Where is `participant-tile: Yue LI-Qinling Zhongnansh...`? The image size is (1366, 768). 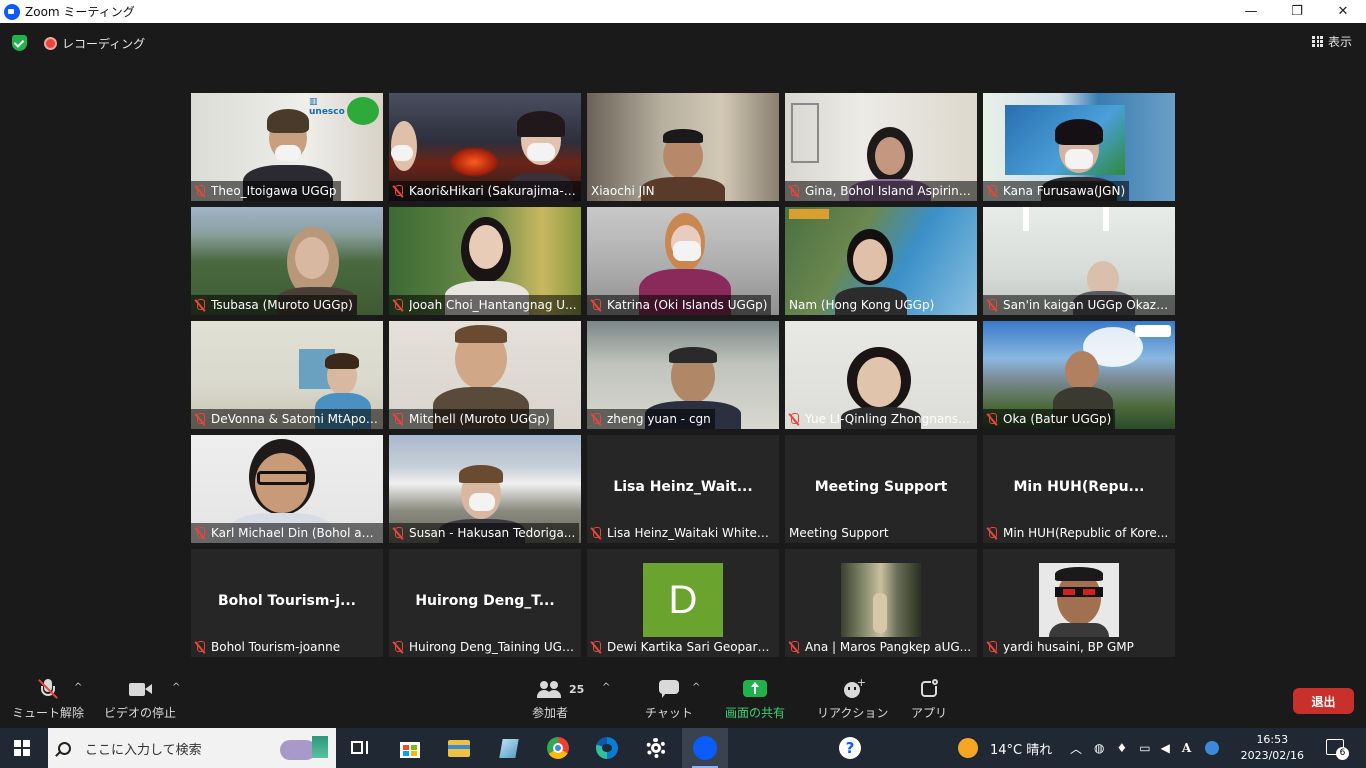 participant-tile: Yue LI-Qinling Zhongnansh... is located at coordinates (881, 375).